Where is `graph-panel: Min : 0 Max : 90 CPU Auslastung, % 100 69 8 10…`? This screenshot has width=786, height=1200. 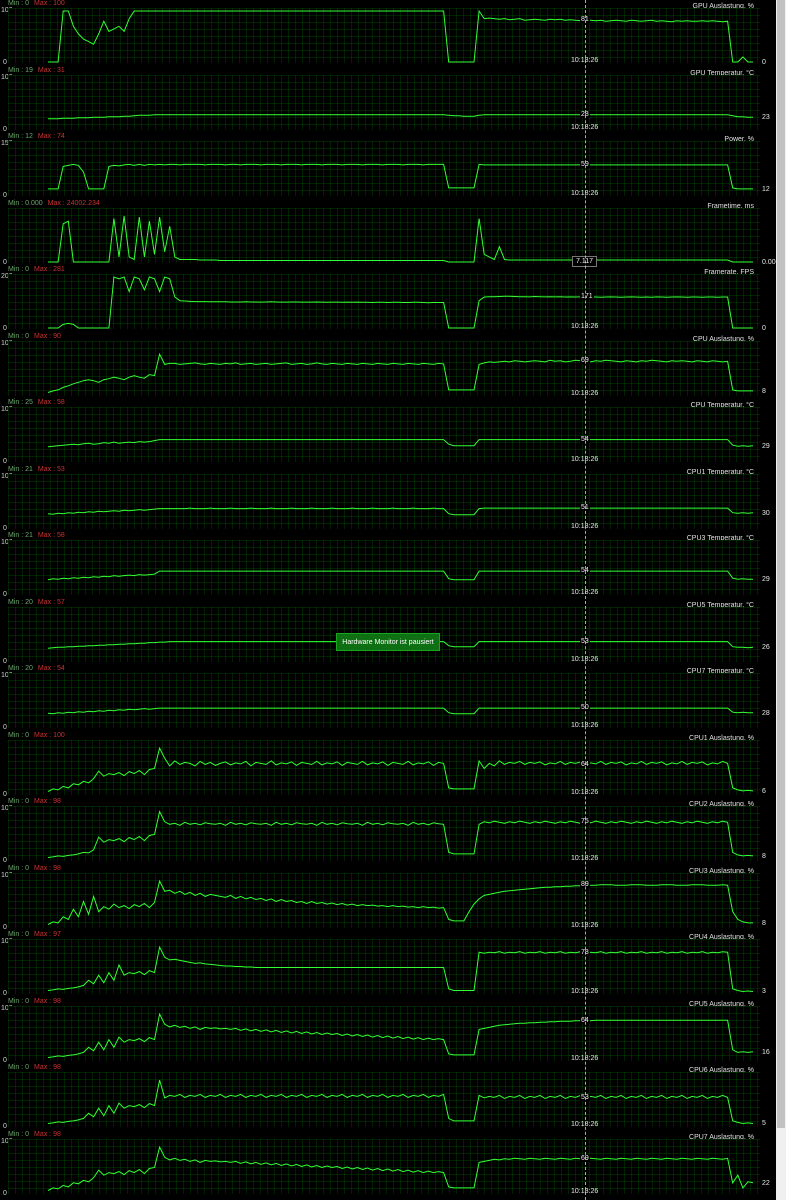 graph-panel: Min : 0 Max : 90 CPU Auslastung, % 100 69 8 10… is located at coordinates (388, 363).